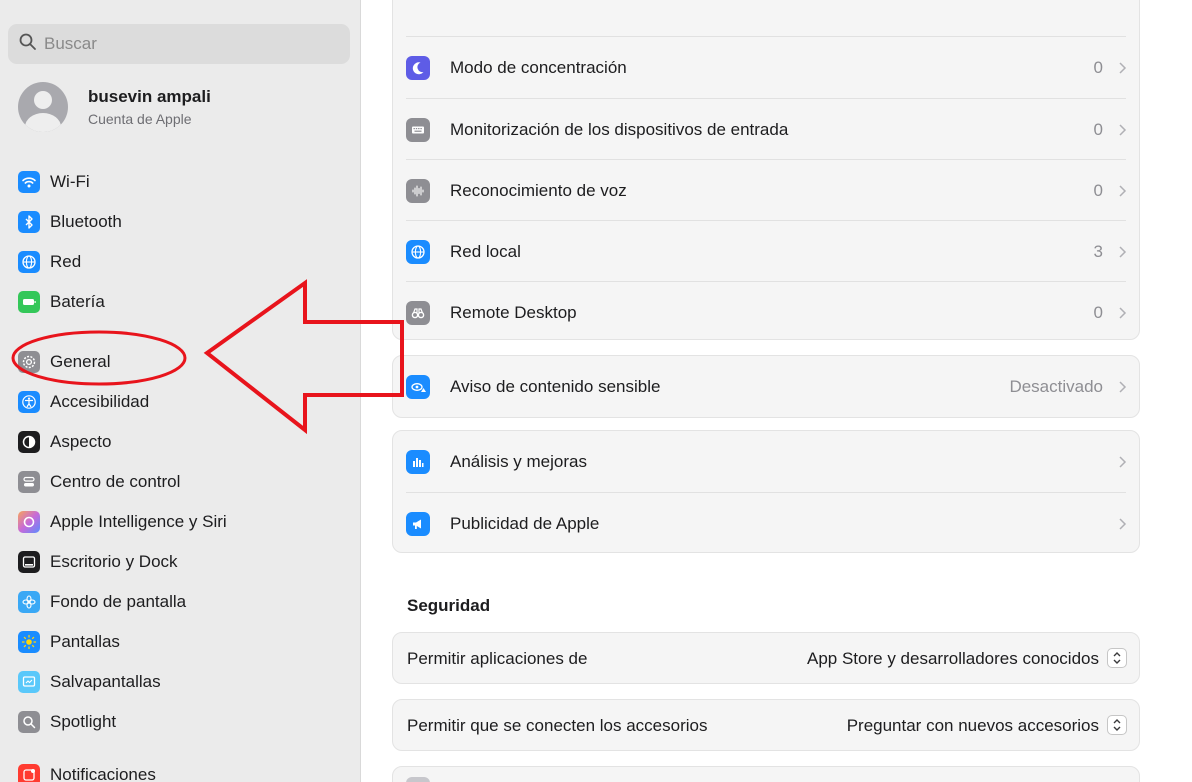 This screenshot has height=782, width=1192. Describe the element at coordinates (953, 659) in the screenshot. I see `popup-value: App Store y desarrolladores conocidos` at that location.